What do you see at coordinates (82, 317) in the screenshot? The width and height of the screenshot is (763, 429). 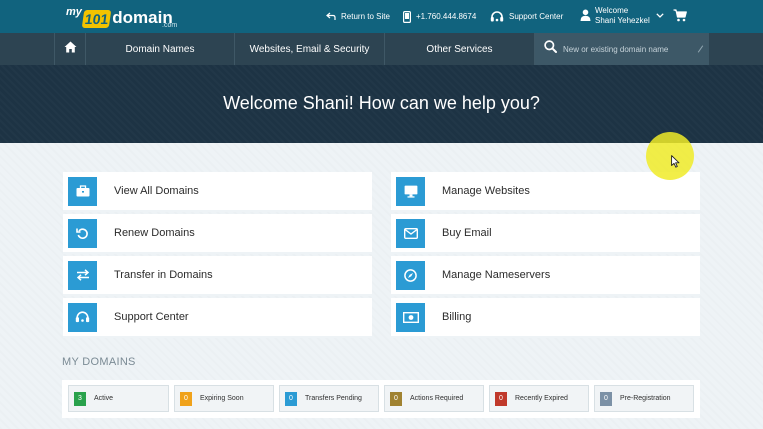 I see `support-icon` at bounding box center [82, 317].